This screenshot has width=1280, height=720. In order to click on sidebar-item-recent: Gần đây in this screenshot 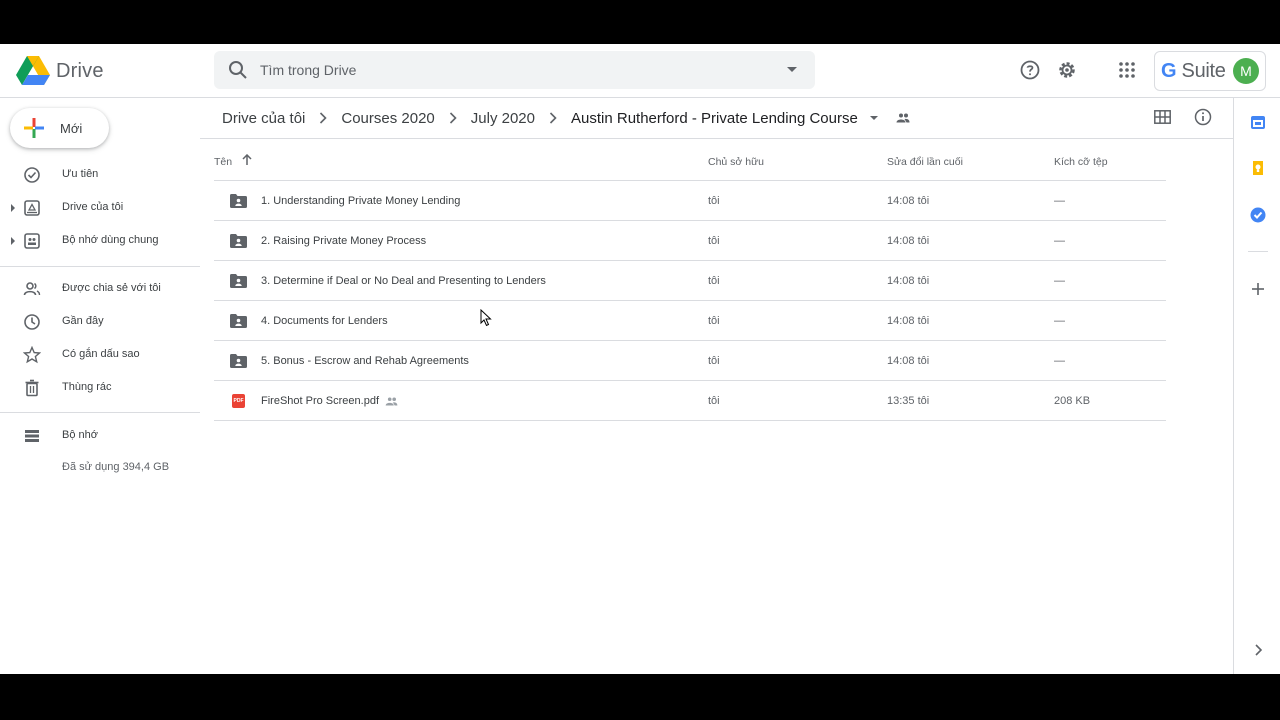, I will do `click(100, 322)`.